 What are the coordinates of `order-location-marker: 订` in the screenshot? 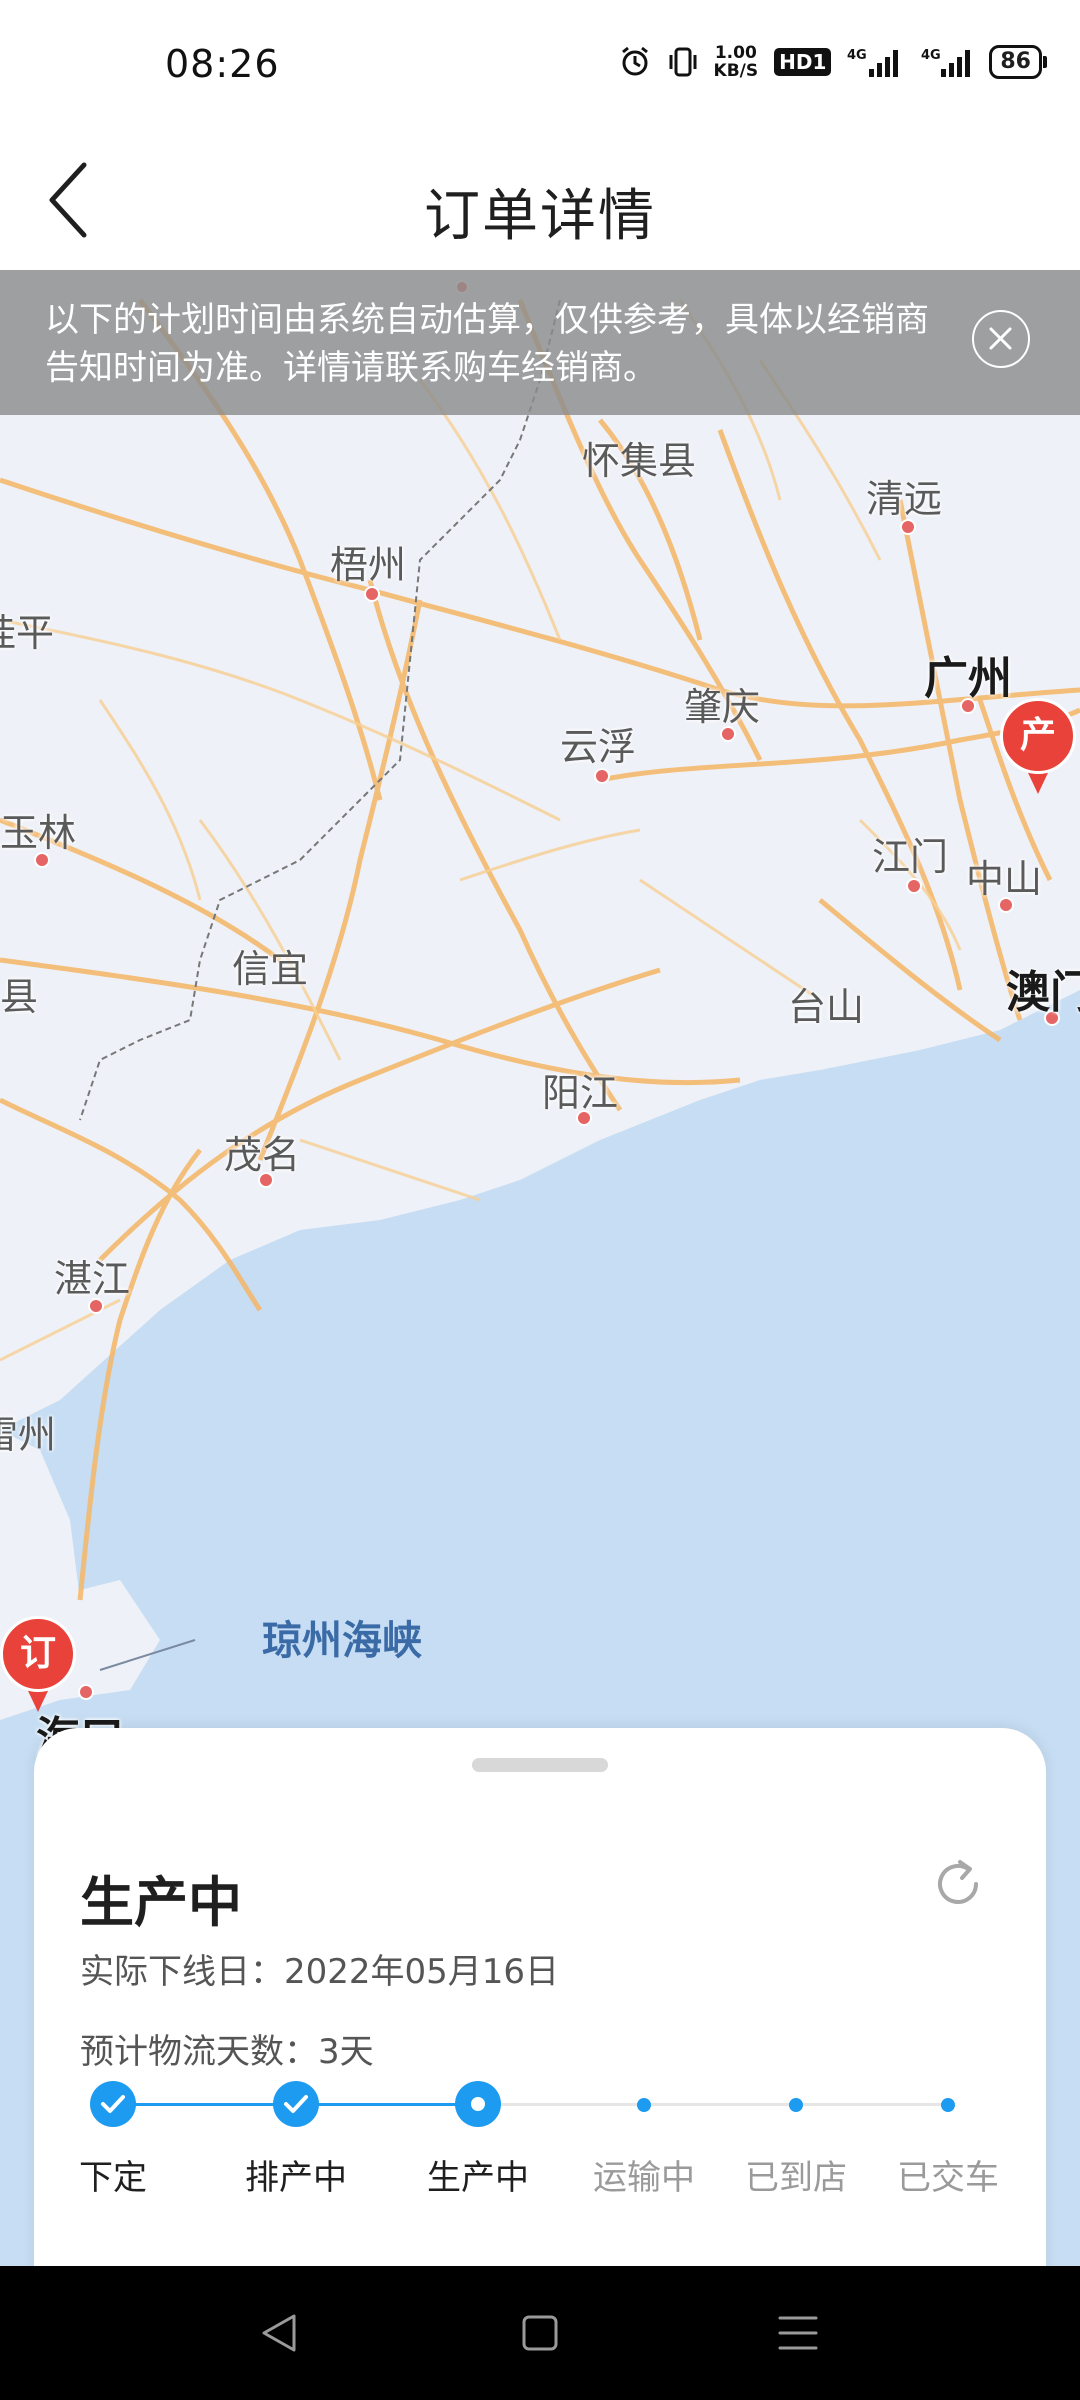 It's located at (40, 1666).